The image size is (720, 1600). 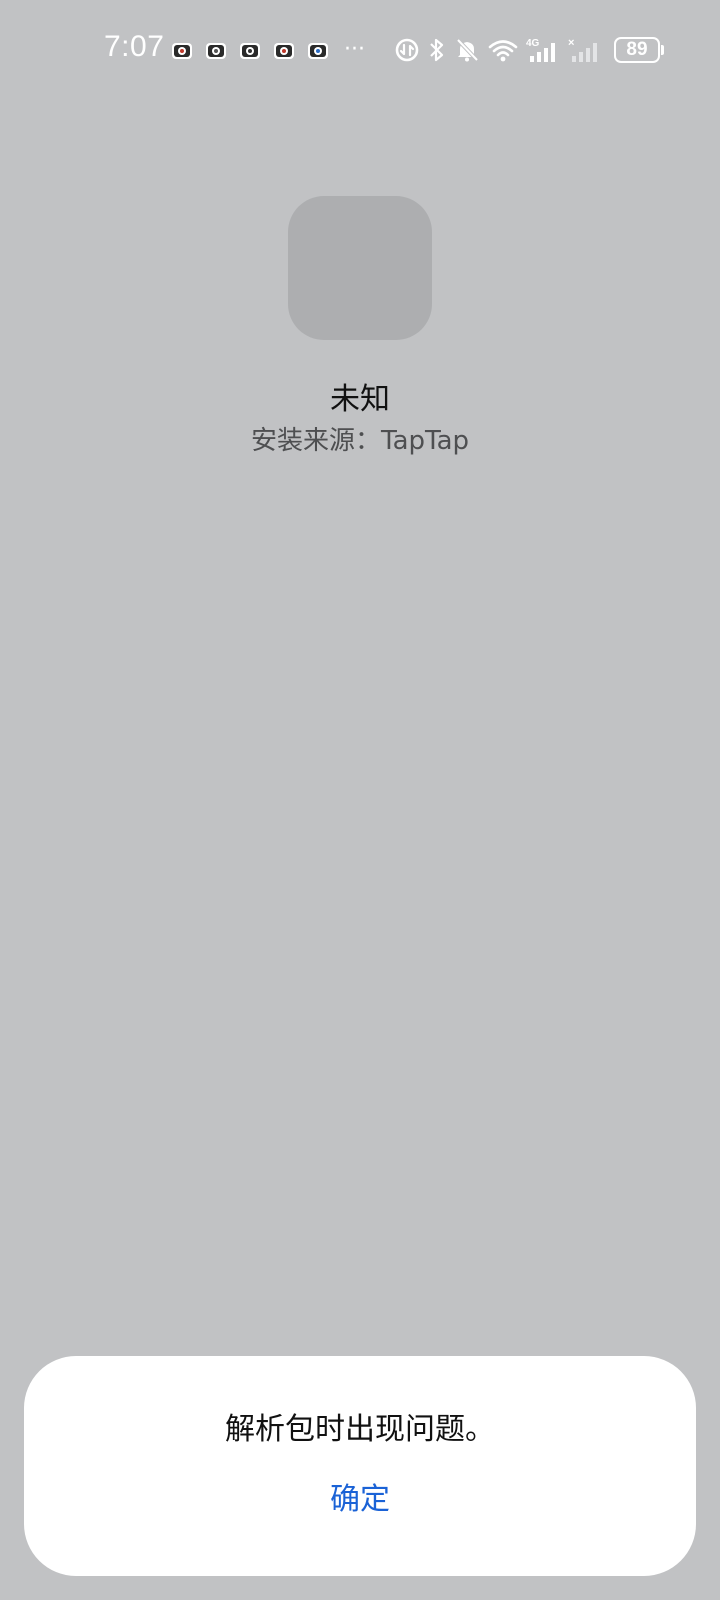 I want to click on notification-icons: ···, so click(x=267, y=50).